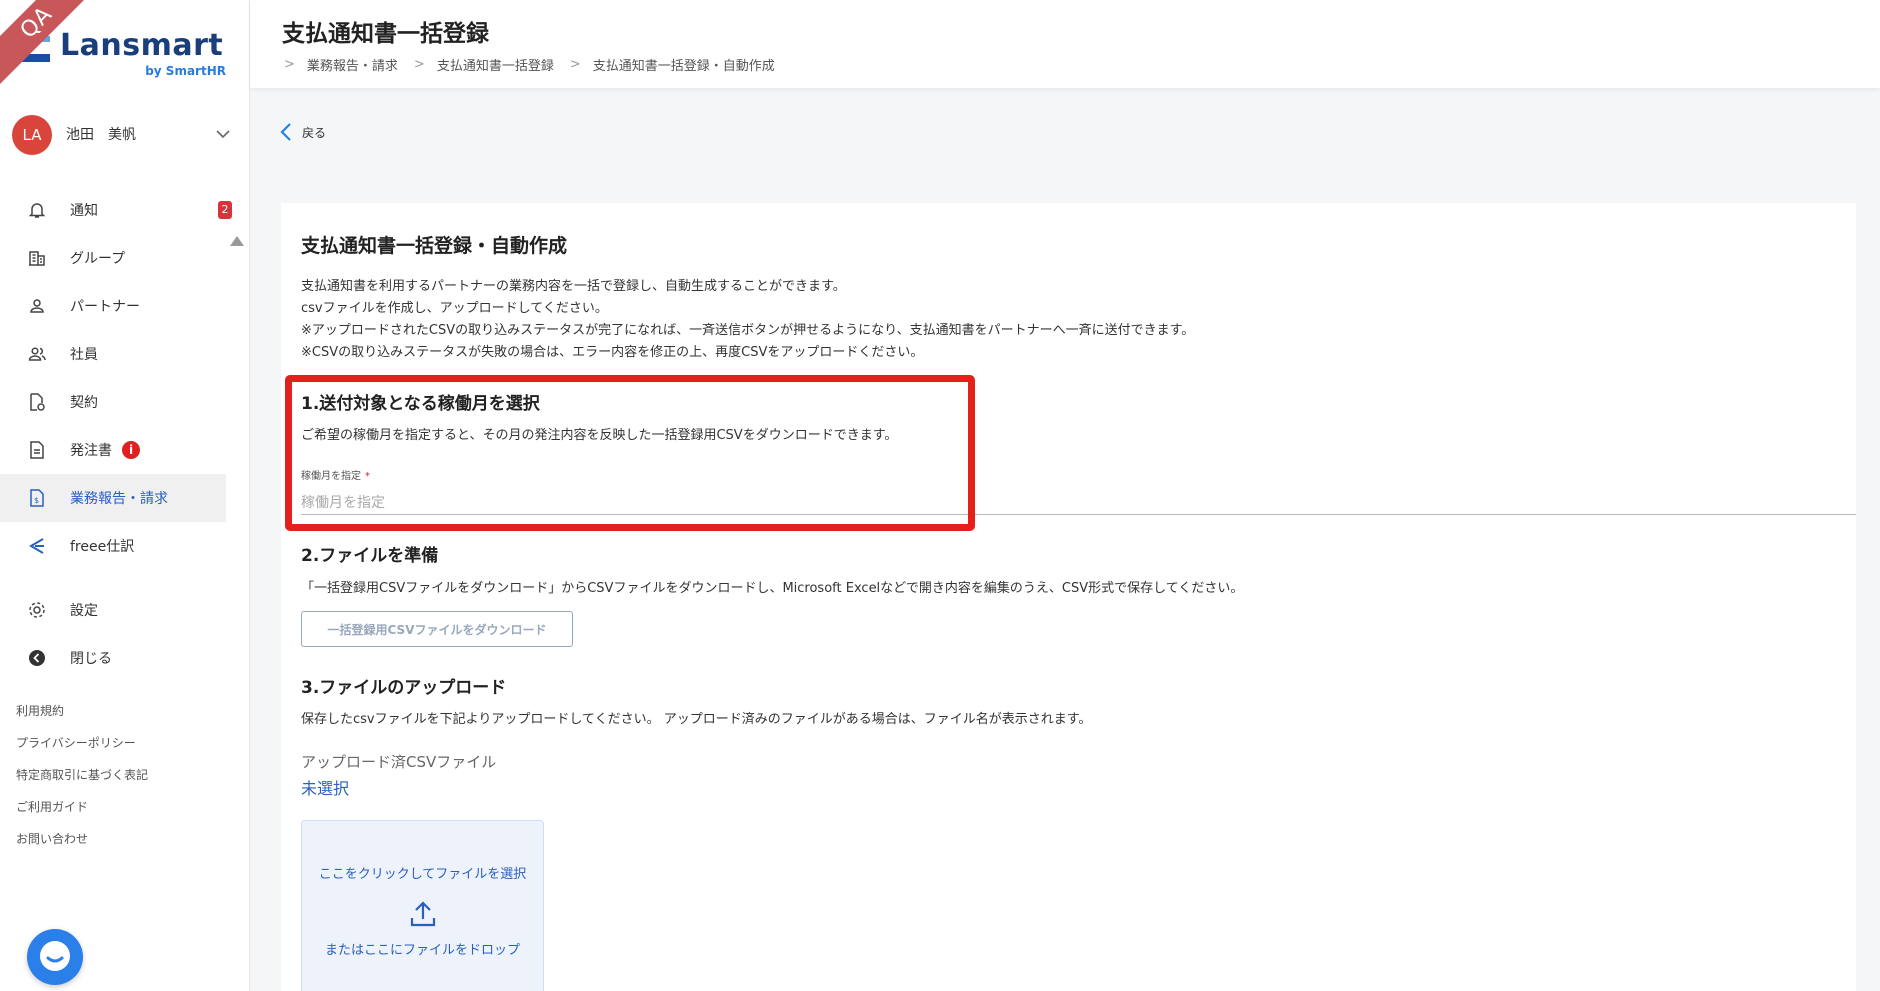  Describe the element at coordinates (399, 762) in the screenshot. I see `uploaded-file-label: アップロード済CSVファイル` at that location.